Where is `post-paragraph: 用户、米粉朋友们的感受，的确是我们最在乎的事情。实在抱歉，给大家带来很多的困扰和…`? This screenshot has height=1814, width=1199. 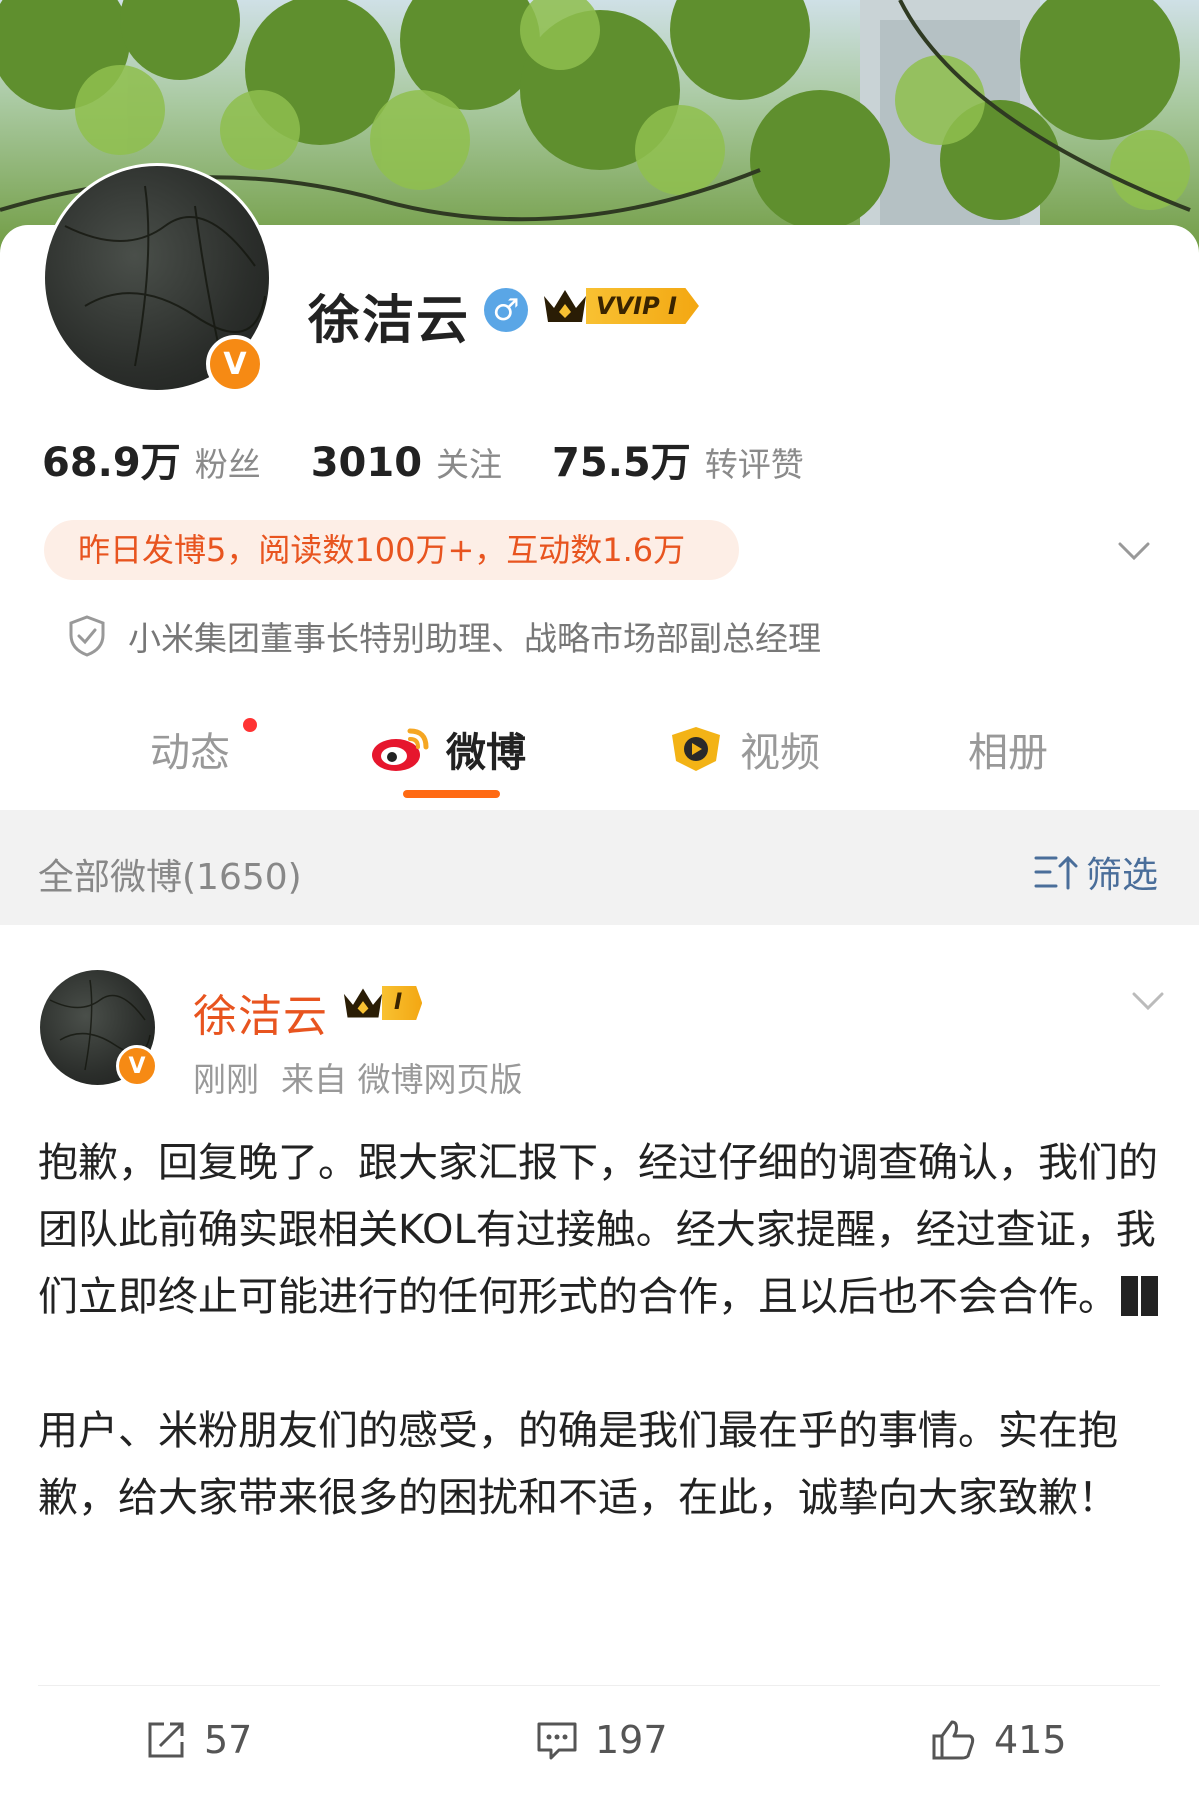
post-paragraph: 用户、米粉朋友们的感受，的确是我们最在乎的事情。实在抱歉，给大家带来很多的困扰和… is located at coordinates (578, 1464).